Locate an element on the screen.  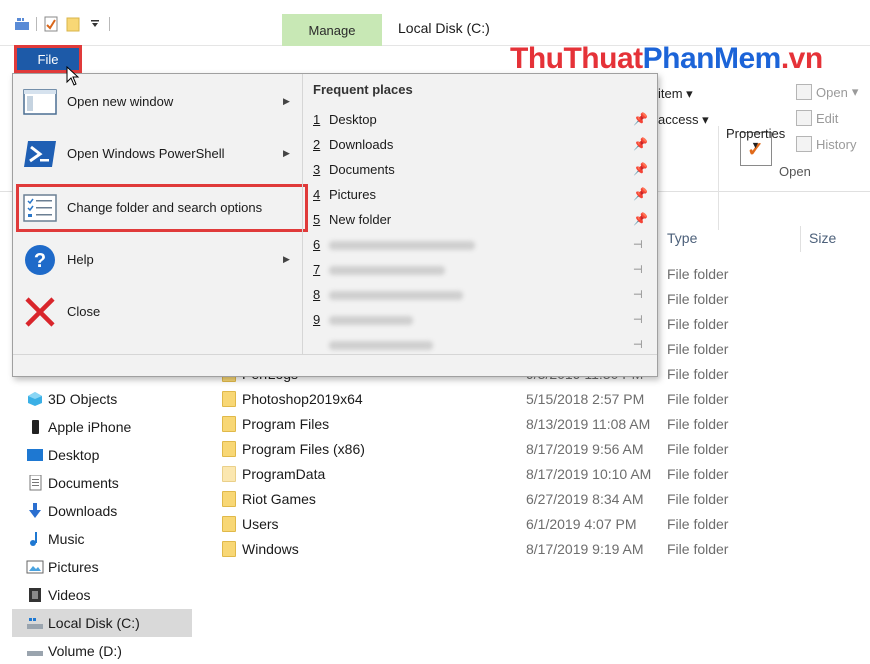
menu-item-help: ? Help ▶ is located at coordinates (158, 260).